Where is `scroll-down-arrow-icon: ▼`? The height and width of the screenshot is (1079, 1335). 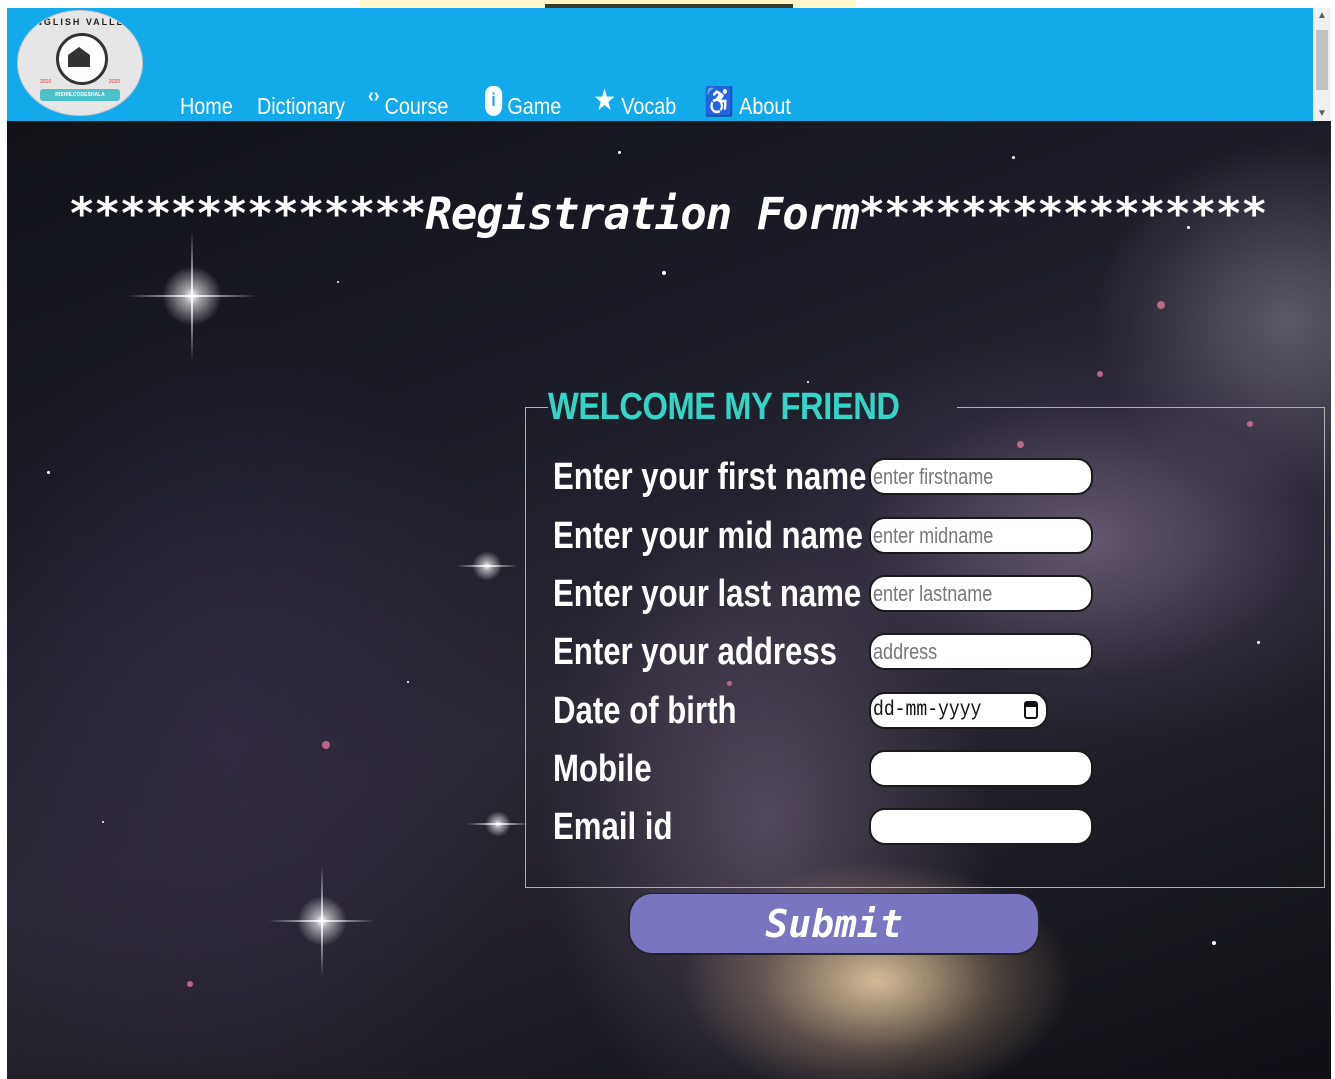
scroll-down-arrow-icon: ▼ is located at coordinates (1322, 113).